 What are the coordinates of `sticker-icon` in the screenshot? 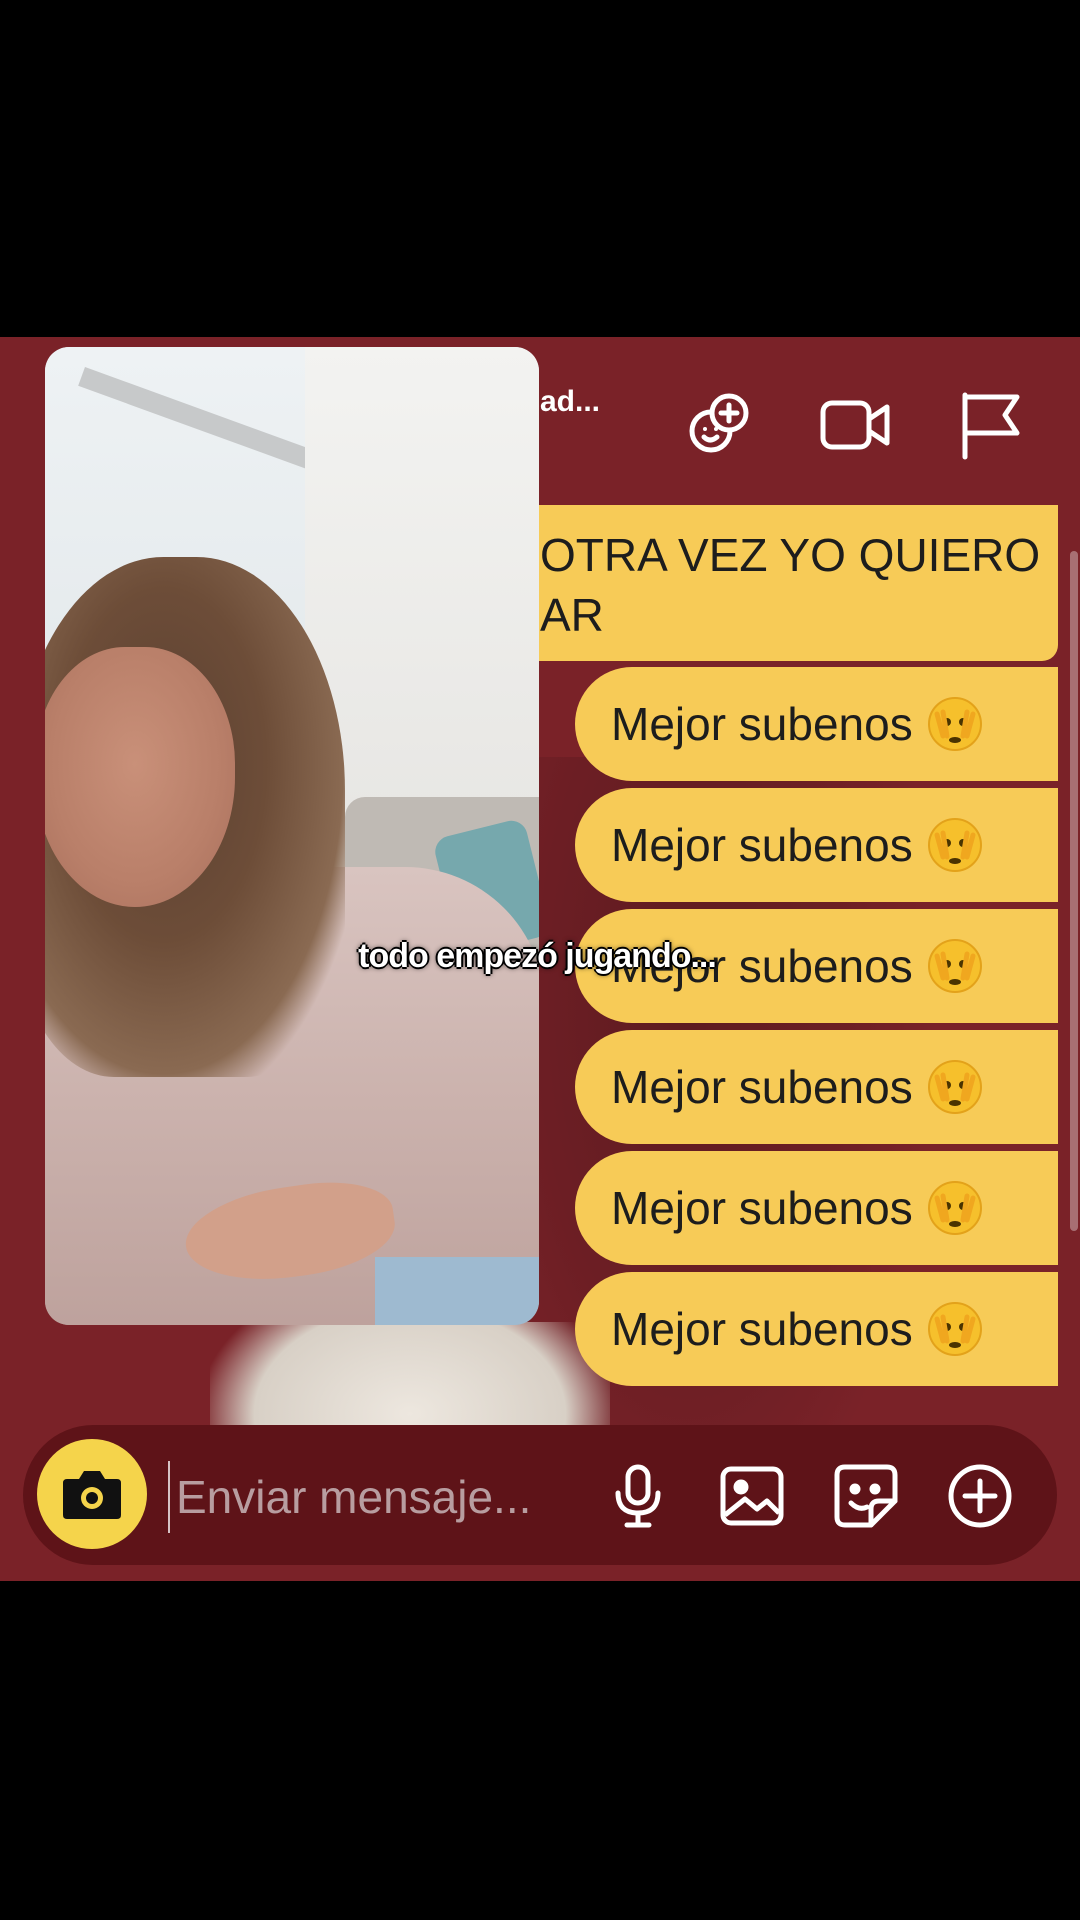 It's located at (866, 1496).